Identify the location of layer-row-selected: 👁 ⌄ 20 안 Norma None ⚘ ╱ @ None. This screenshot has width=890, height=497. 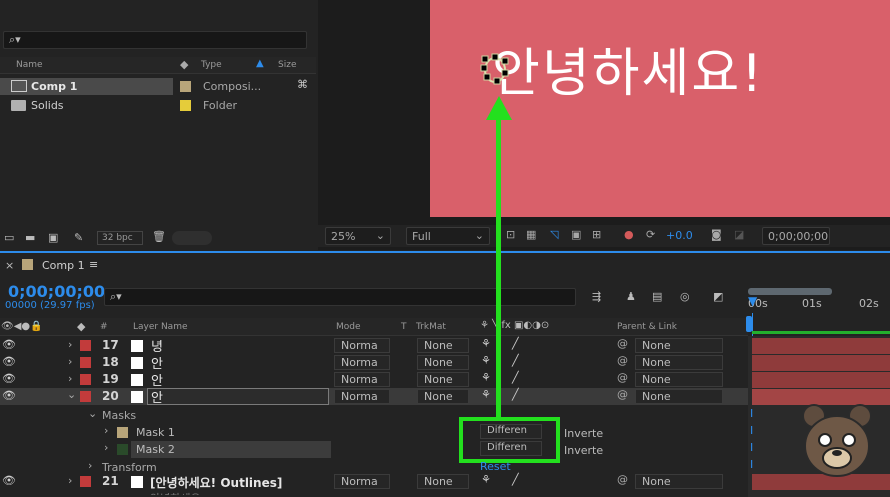
(374, 397).